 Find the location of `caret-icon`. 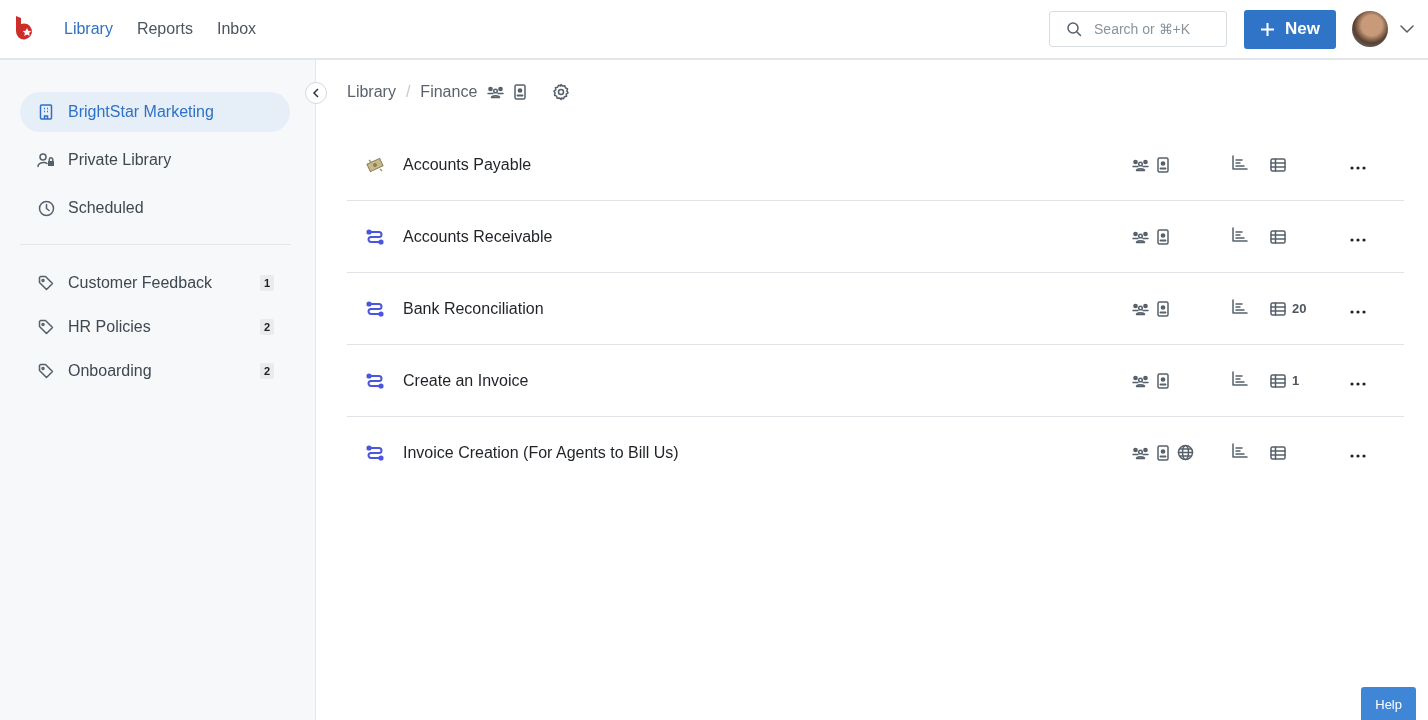

caret-icon is located at coordinates (1407, 29).